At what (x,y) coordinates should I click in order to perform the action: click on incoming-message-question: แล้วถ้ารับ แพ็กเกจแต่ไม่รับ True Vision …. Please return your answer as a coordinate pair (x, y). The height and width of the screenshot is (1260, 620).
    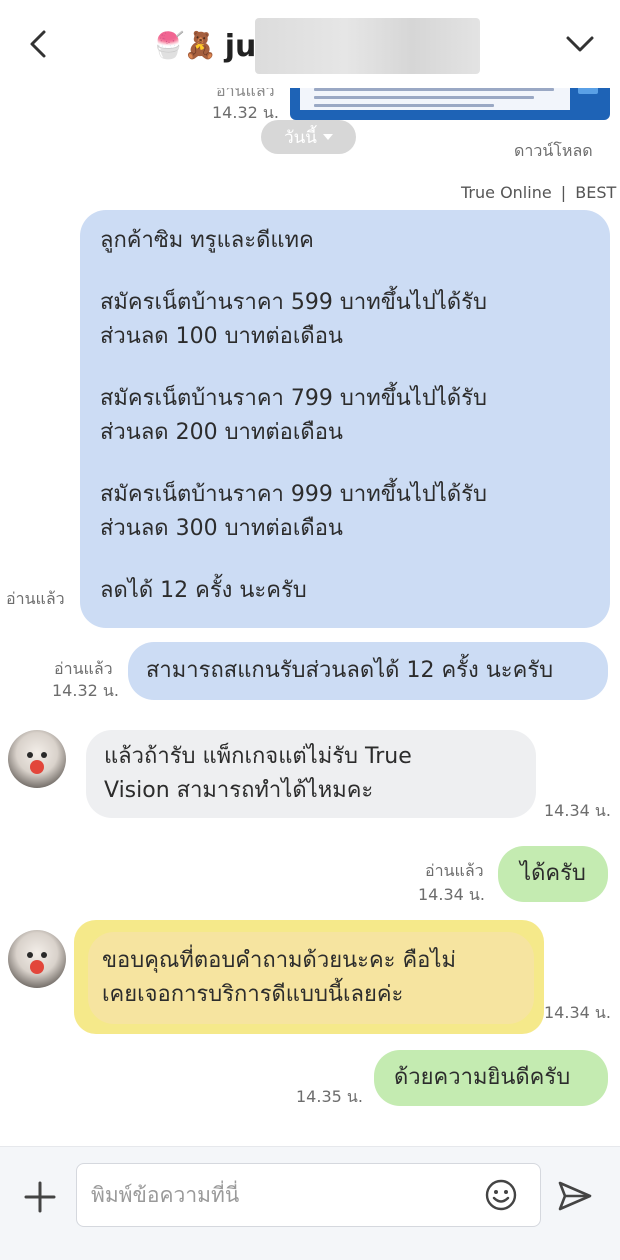
    Looking at the image, I should click on (311, 774).